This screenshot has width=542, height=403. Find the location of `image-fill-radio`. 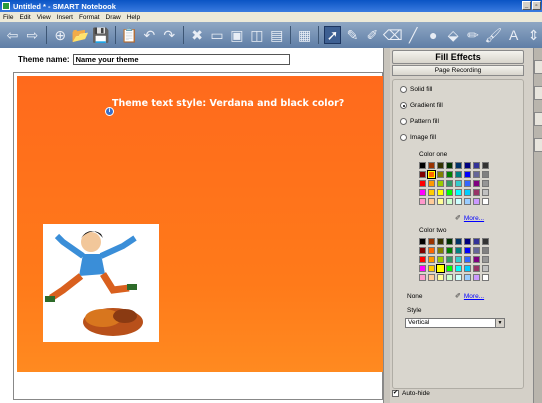

image-fill-radio is located at coordinates (403, 137).